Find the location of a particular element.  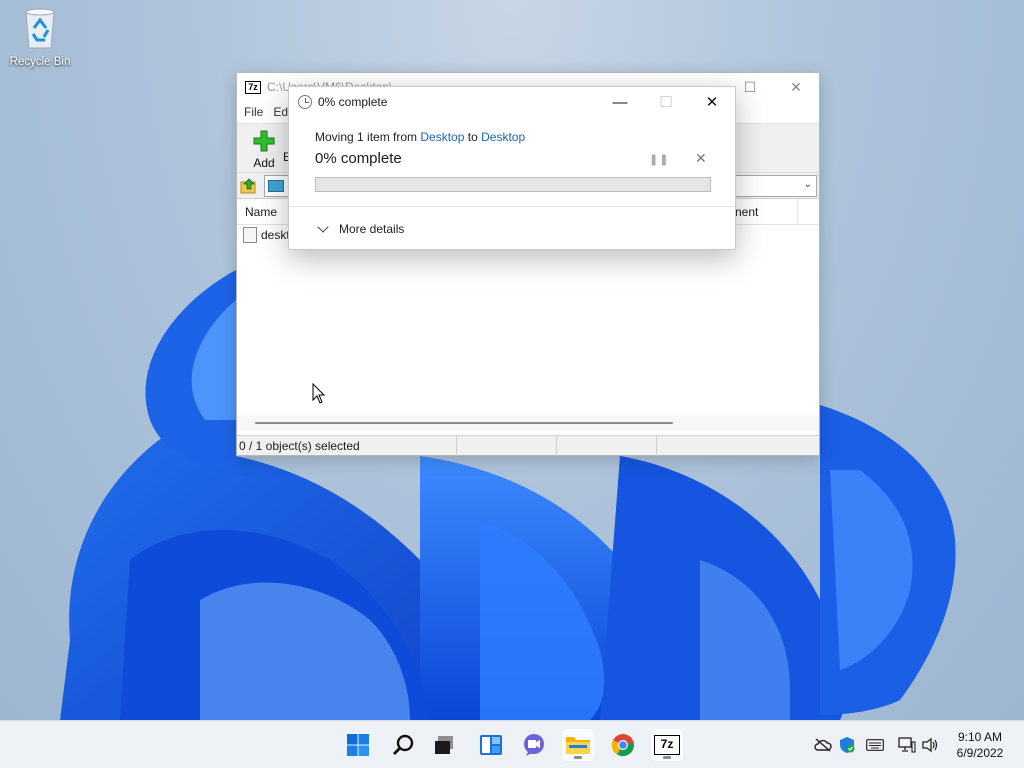

recycle-bin-desktop-icon: Recycle Bin is located at coordinates (40, 41).